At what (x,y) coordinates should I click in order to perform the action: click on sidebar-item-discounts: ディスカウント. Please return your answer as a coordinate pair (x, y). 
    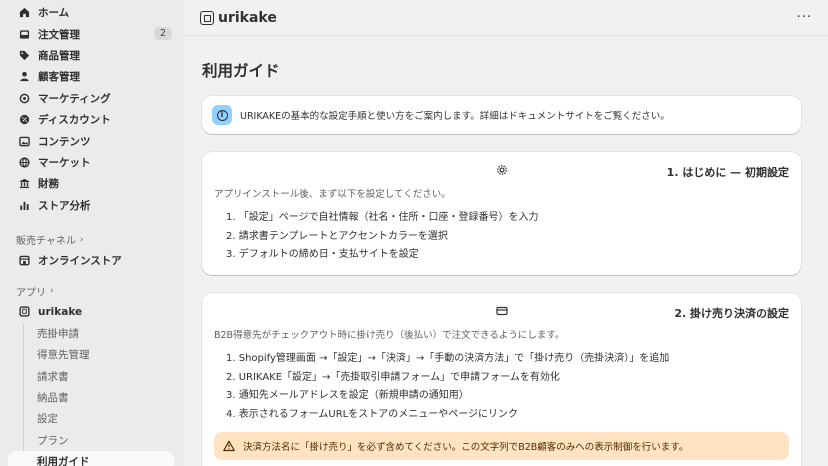
    Looking at the image, I should click on (92, 119).